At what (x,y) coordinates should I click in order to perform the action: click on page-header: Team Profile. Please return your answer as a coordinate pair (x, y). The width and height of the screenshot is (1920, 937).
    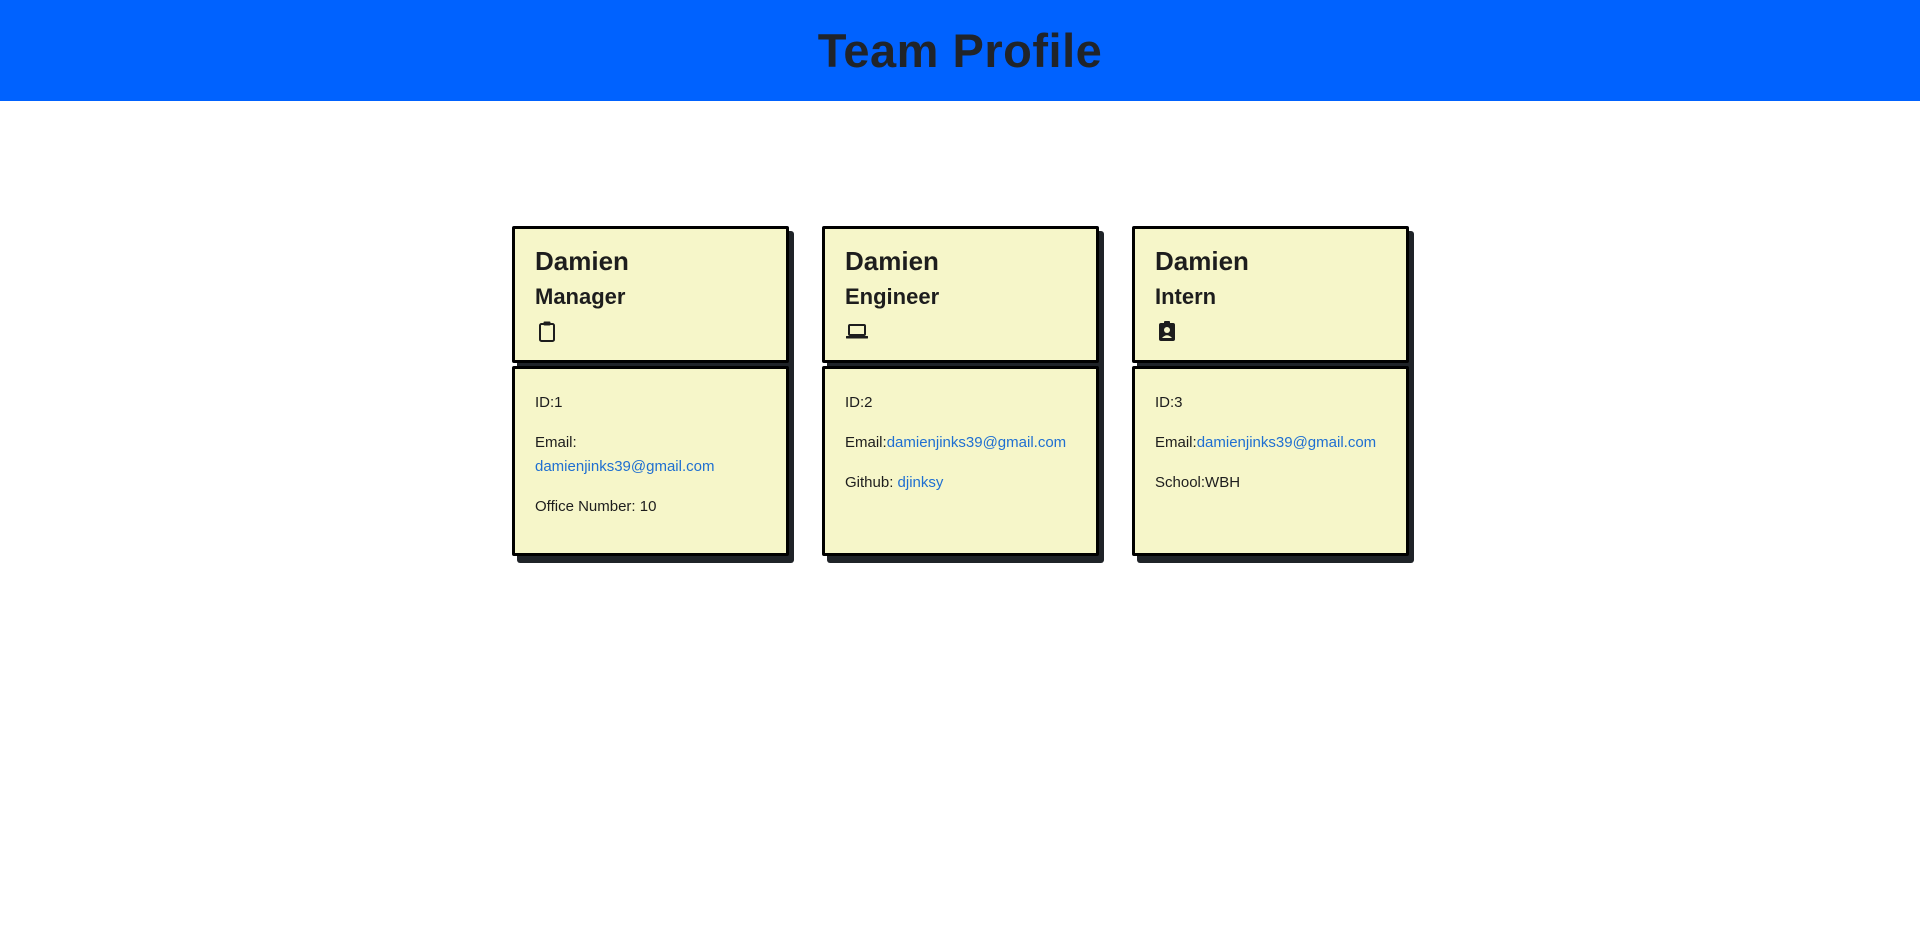
    Looking at the image, I should click on (960, 50).